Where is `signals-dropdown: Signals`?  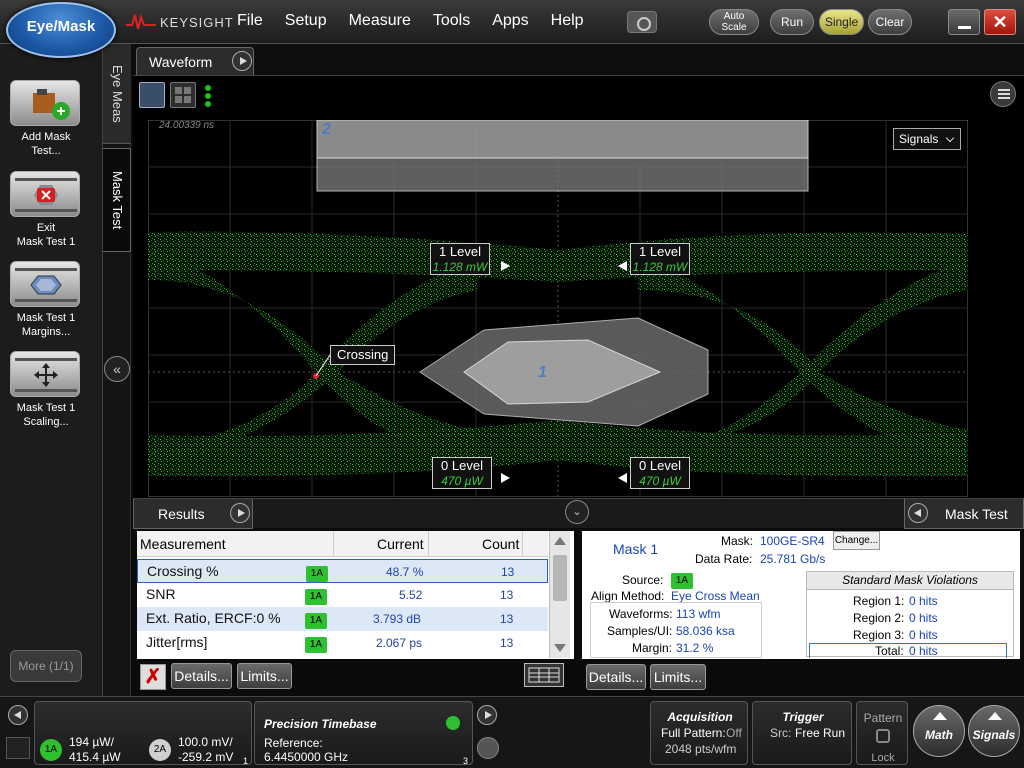
signals-dropdown: Signals is located at coordinates (927, 139).